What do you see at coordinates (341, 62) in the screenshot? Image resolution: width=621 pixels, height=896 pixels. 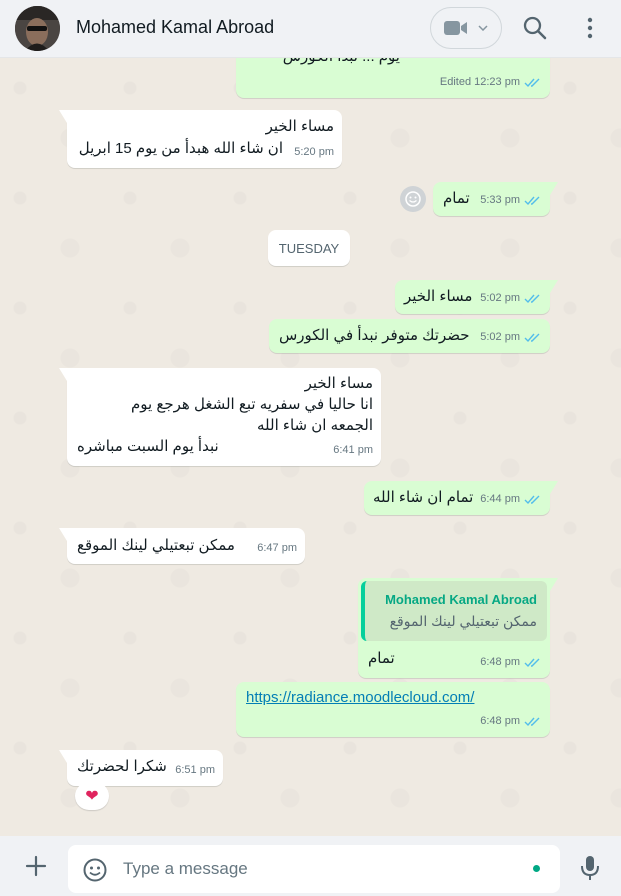 I see `message-text: يوم ... نبدأ الكورس` at bounding box center [341, 62].